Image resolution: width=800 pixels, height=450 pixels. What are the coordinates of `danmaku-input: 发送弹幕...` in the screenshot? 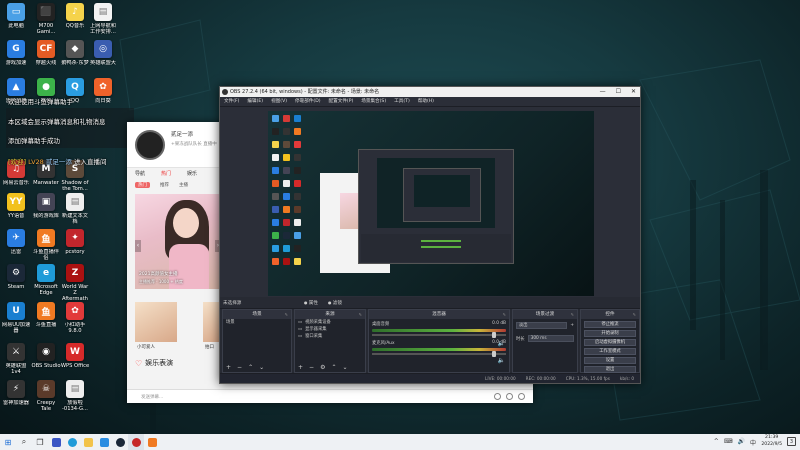 It's located at (330, 396).